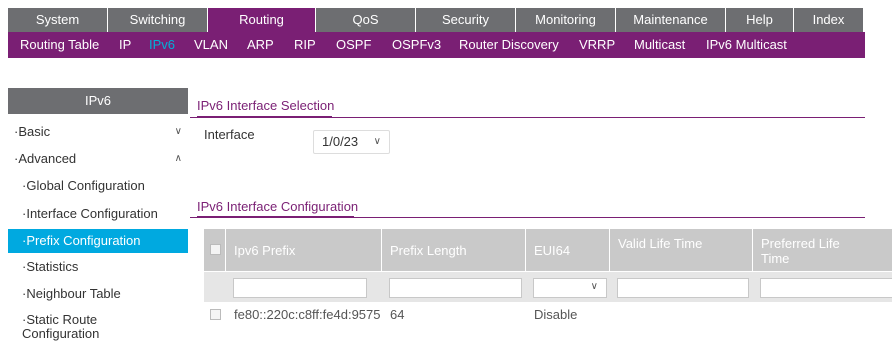  I want to click on filter-row: ∨, so click(548, 287).